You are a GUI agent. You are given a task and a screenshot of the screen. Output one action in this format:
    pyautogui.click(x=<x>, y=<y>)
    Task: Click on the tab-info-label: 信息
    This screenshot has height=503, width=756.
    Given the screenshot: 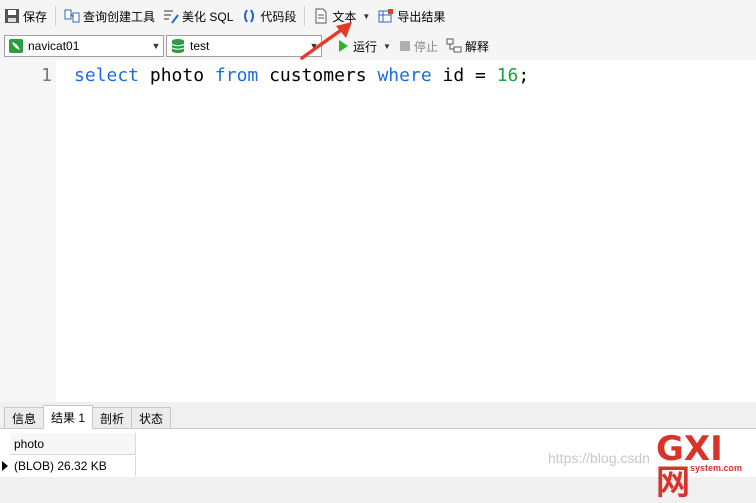 What is the action you would take?
    pyautogui.click(x=24, y=418)
    